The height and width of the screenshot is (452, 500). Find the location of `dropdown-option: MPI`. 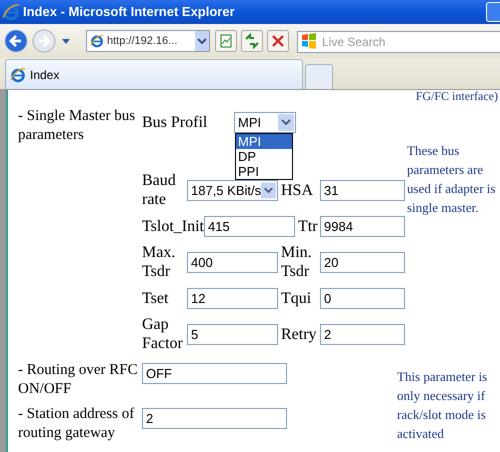

dropdown-option: MPI is located at coordinates (264, 141).